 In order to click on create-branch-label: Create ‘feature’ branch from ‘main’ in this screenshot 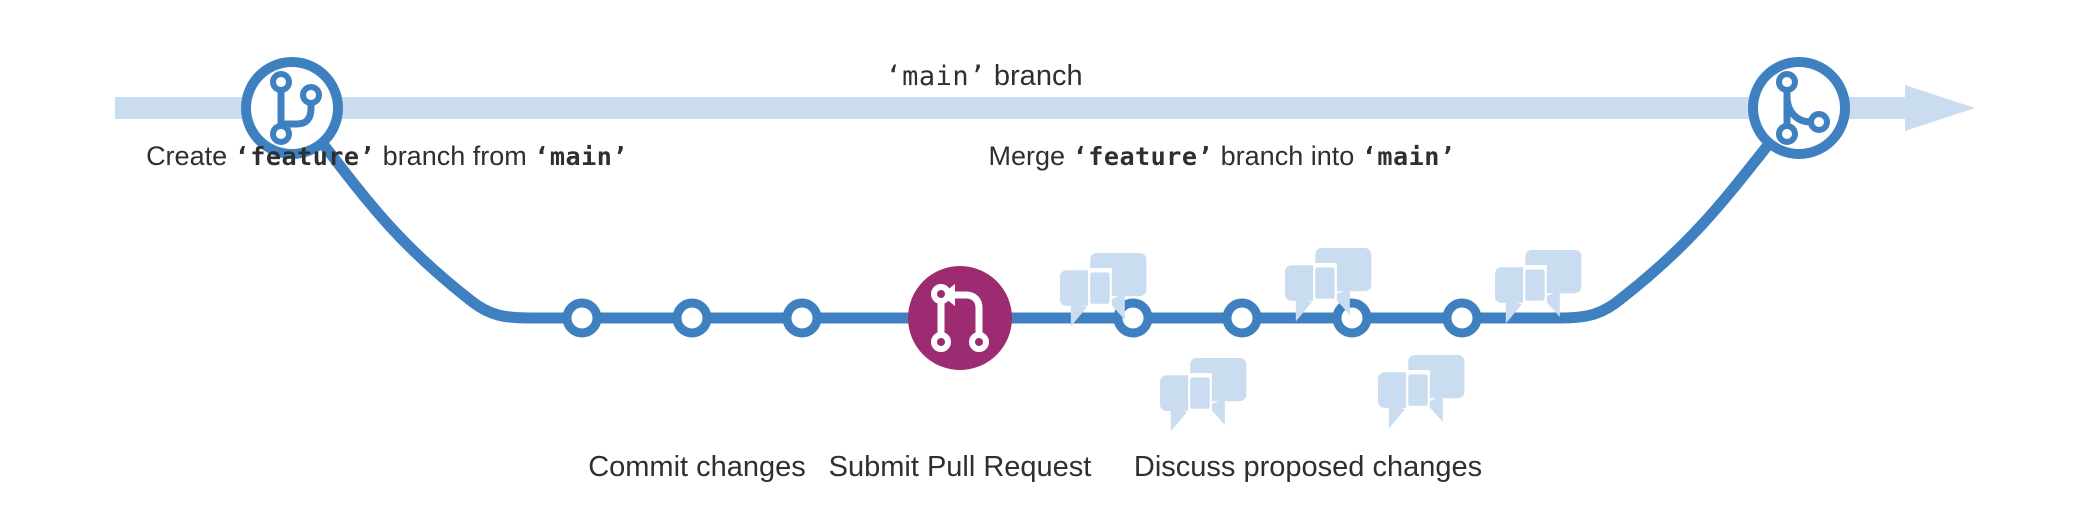, I will do `click(387, 156)`.